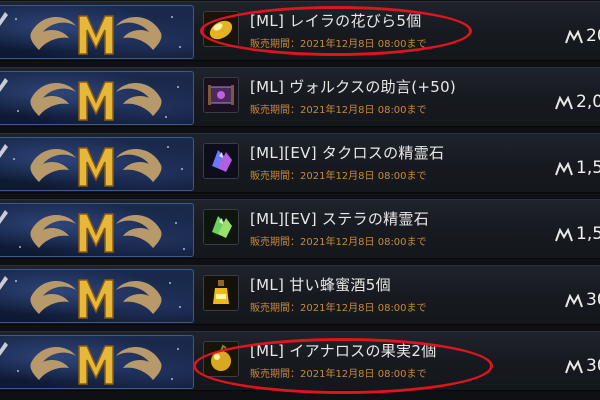 This screenshot has width=600, height=400. Describe the element at coordinates (593, 36) in the screenshot. I see `item-price: 20` at that location.